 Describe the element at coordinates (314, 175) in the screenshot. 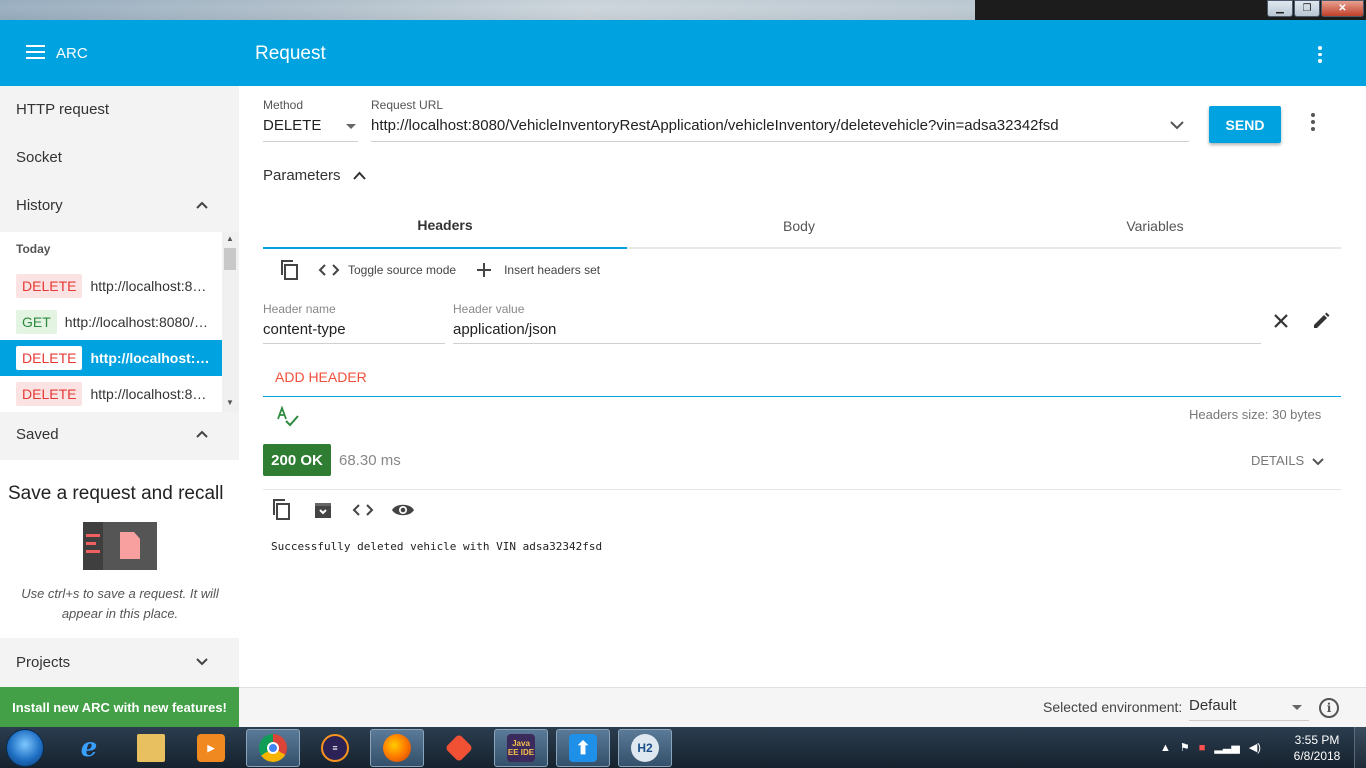

I see `parameters-toggle: Parameters` at that location.